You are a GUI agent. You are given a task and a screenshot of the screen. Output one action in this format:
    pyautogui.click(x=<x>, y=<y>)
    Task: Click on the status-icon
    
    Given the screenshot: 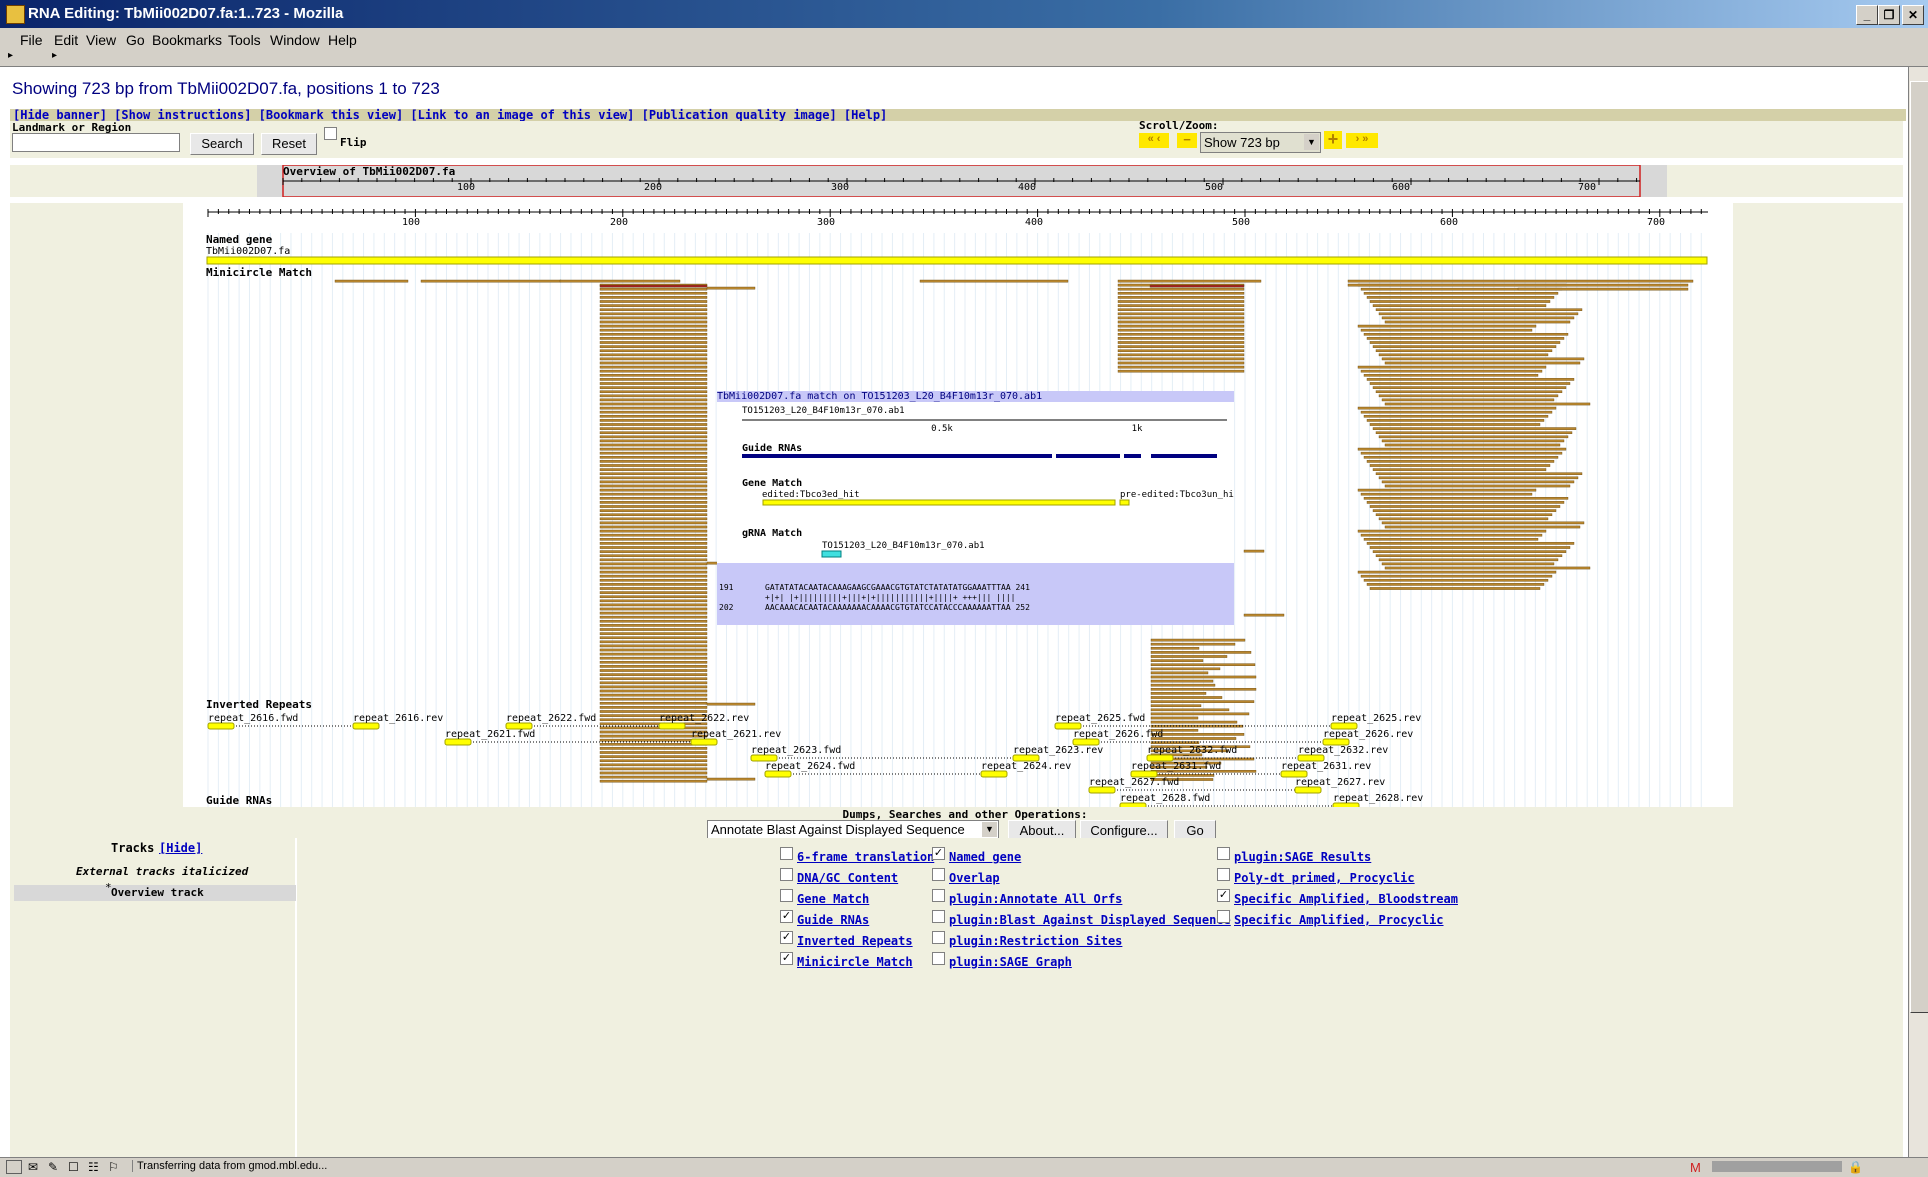 What is the action you would take?
    pyautogui.click(x=14, y=1167)
    